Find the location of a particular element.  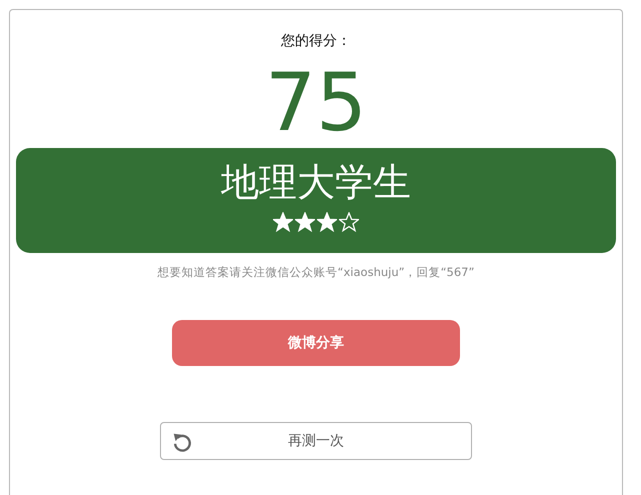

retry-button: 再测一次 is located at coordinates (316, 441).